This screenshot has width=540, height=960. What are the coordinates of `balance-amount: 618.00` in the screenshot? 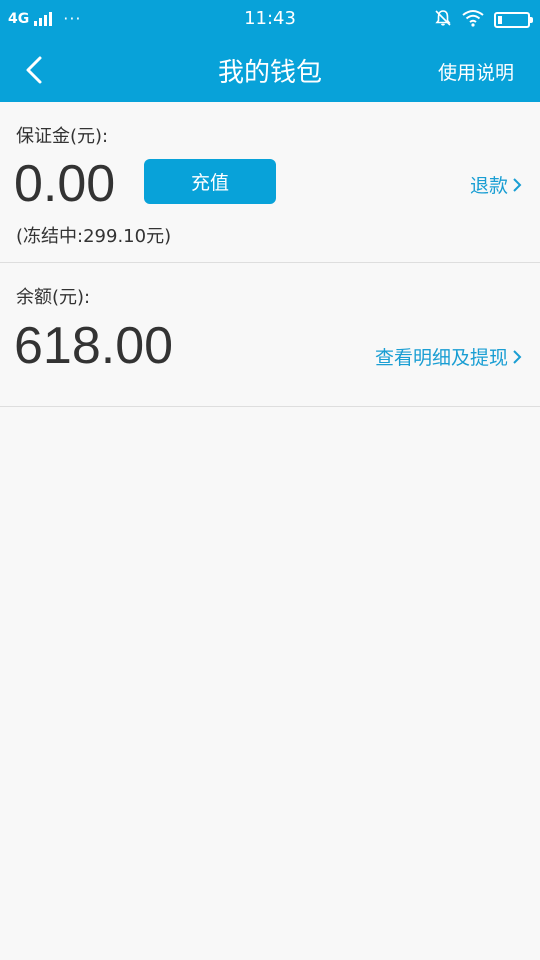 It's located at (94, 346).